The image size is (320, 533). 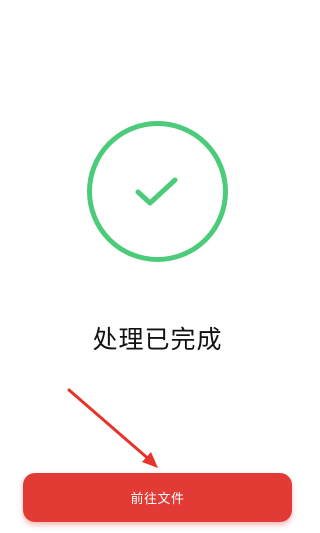 I want to click on red-arrow-icon, so click(x=112, y=428).